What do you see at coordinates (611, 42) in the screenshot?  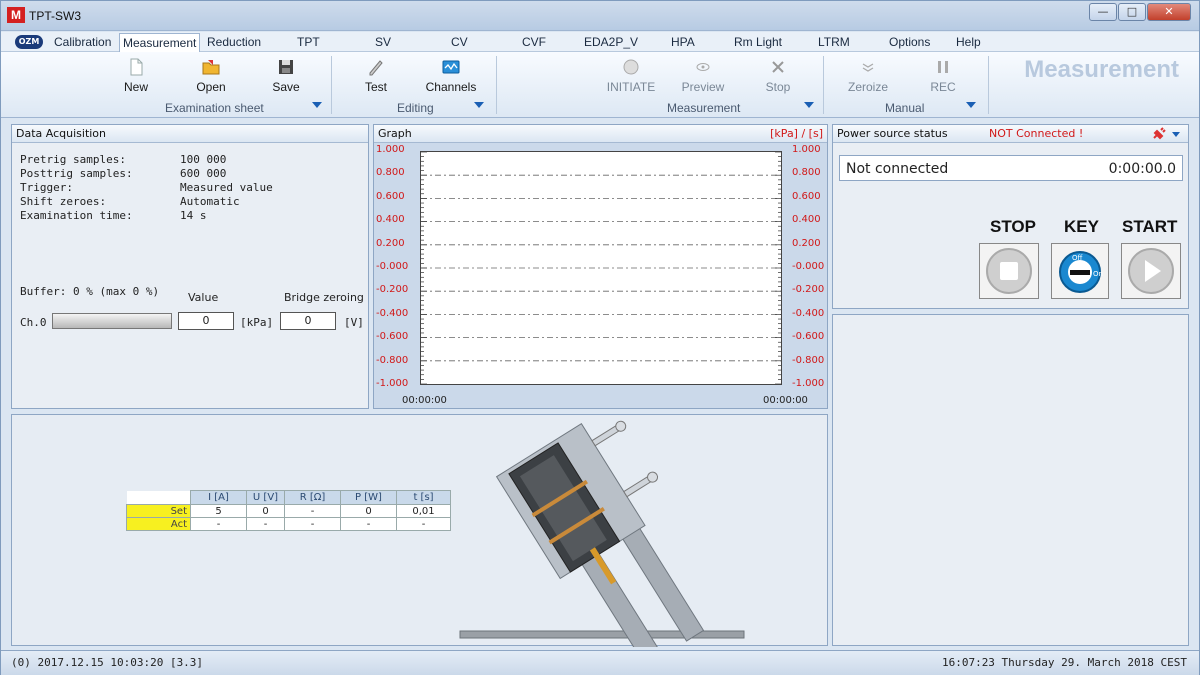 I see `menu-eda2p-v: EDA2P_V` at bounding box center [611, 42].